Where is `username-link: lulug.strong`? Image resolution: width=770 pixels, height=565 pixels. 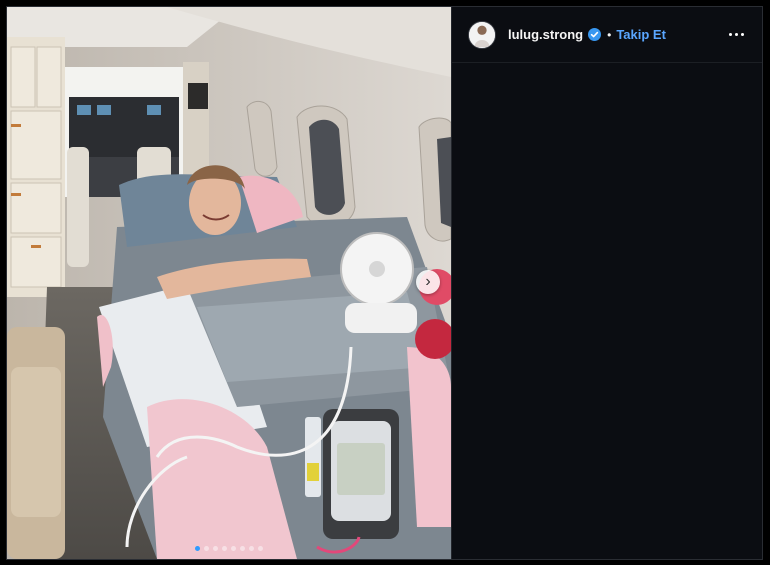
username-link: lulug.strong is located at coordinates (545, 34).